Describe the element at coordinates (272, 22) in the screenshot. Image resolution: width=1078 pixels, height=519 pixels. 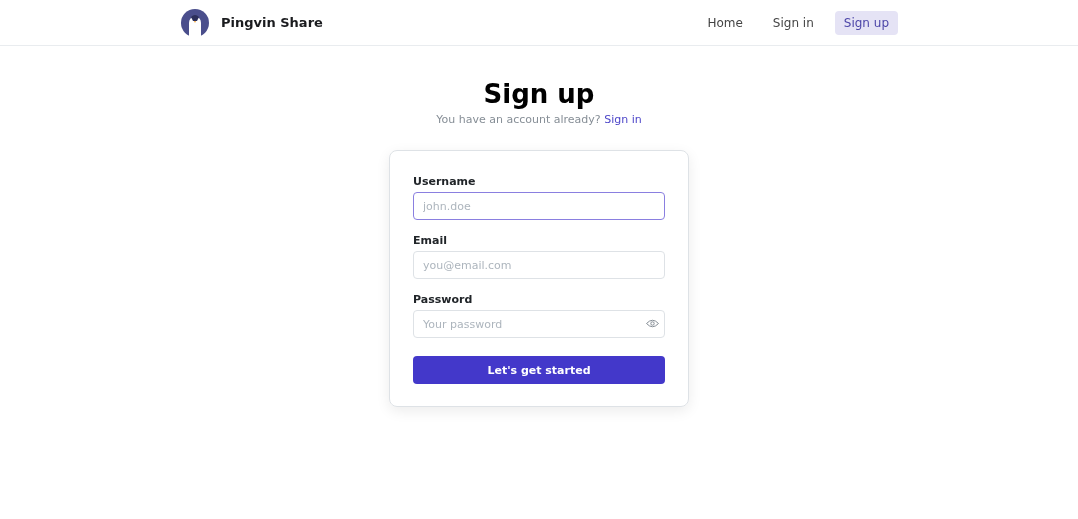
I see `brand-name: Pingvin Share` at that location.